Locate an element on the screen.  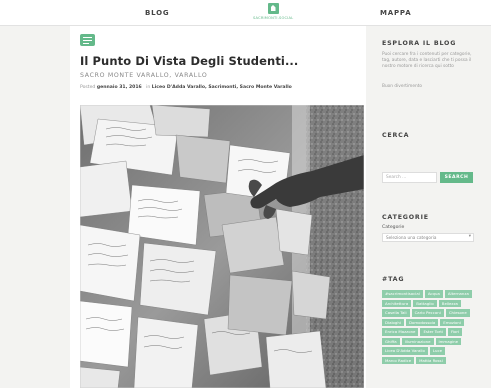
tag-link: Ghiffa is located at coordinates (391, 341).